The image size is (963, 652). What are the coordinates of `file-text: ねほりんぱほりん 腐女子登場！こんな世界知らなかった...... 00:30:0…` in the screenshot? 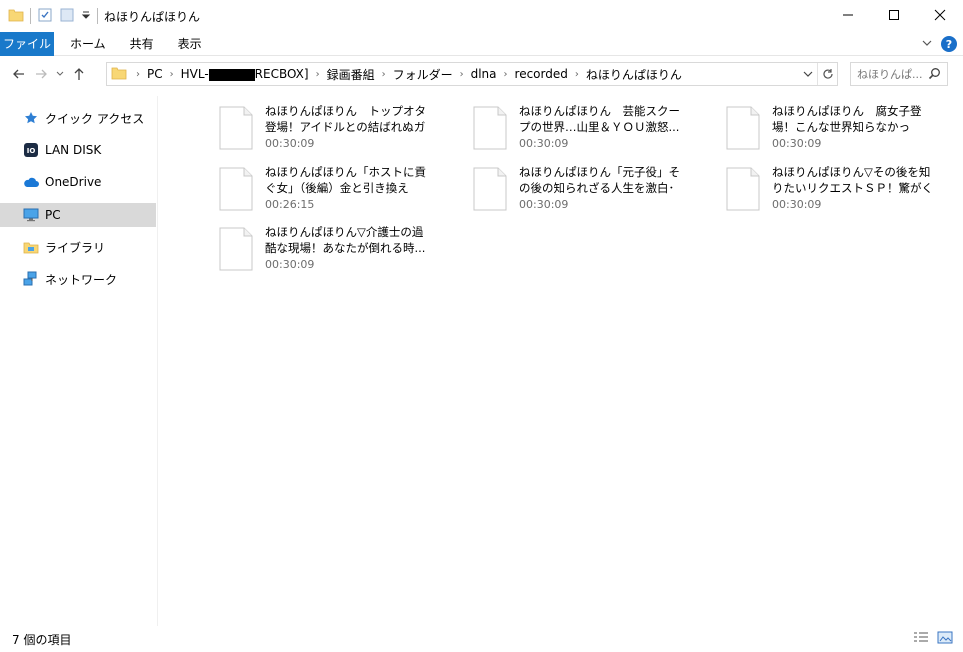 It's located at (855, 126).